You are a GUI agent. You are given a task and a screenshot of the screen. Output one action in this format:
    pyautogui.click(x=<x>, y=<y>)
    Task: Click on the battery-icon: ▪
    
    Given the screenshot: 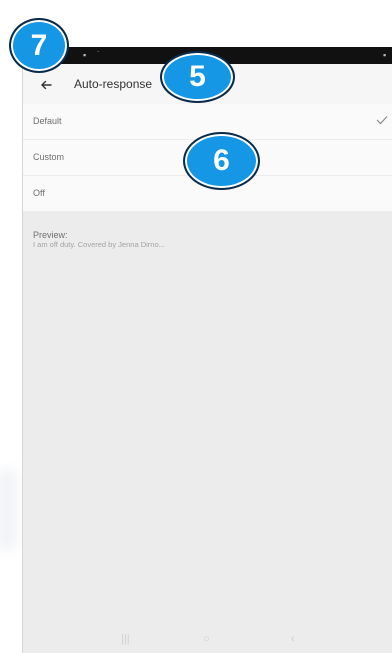 What is the action you would take?
    pyautogui.click(x=385, y=55)
    